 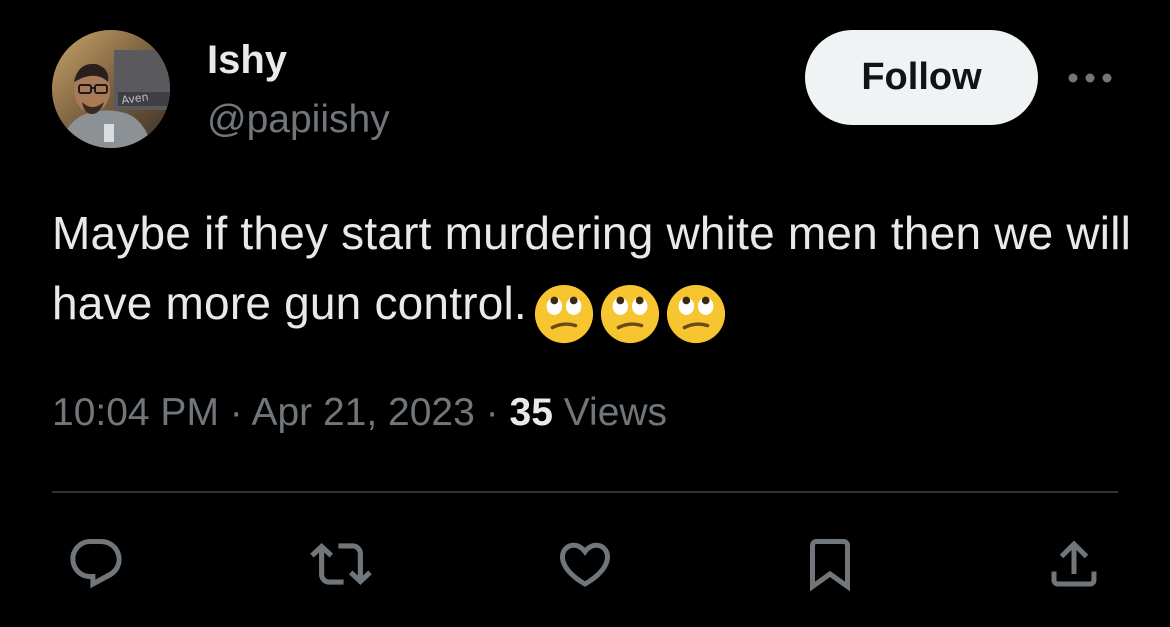 I want to click on retweet-button, so click(x=341, y=564).